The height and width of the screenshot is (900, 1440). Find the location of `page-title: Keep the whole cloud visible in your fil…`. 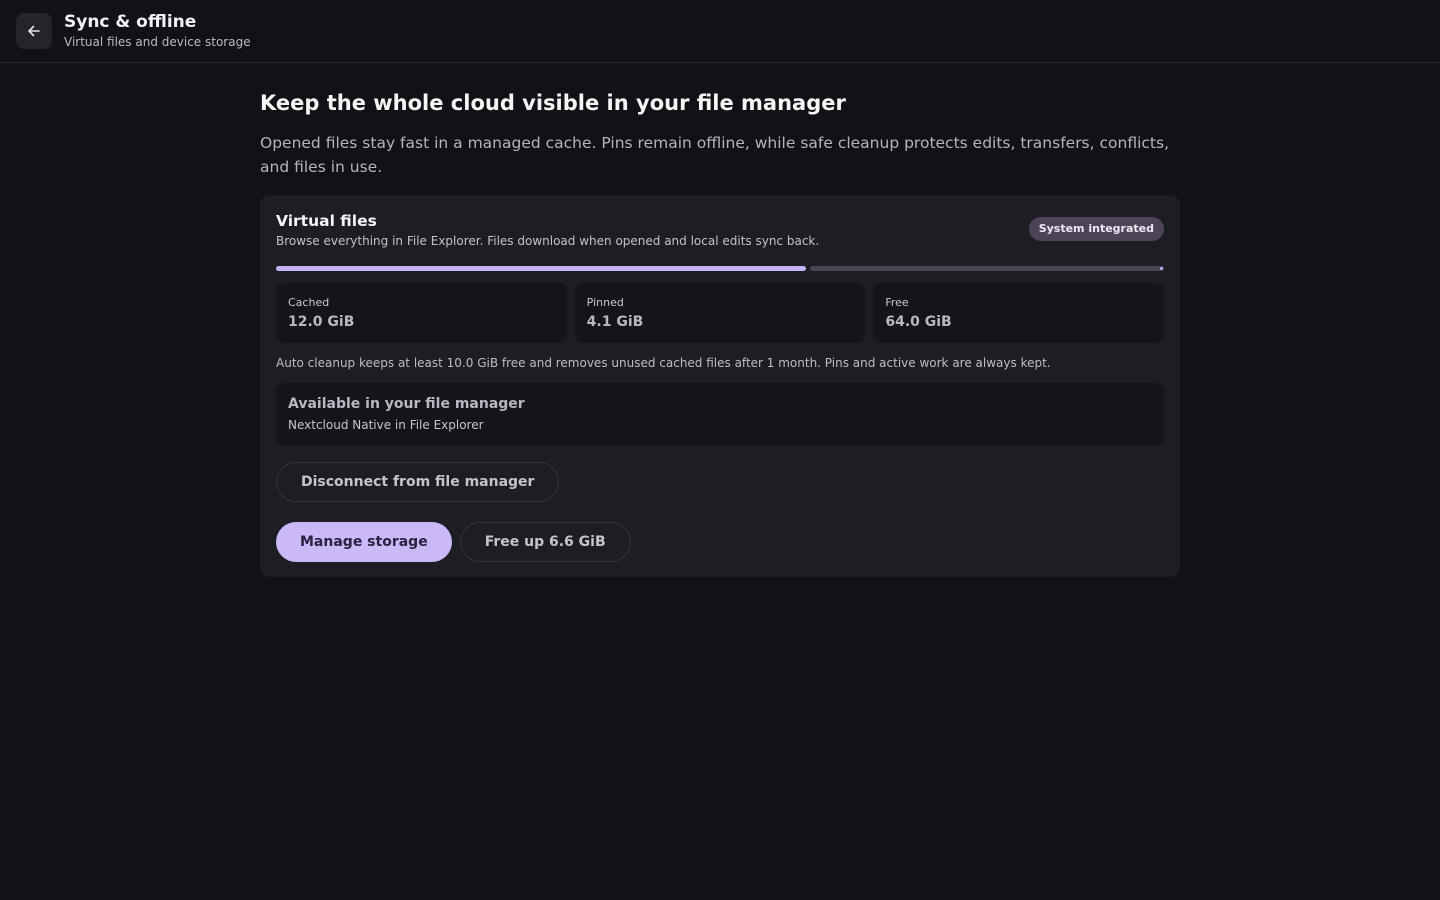

page-title: Keep the whole cloud visible in your fil… is located at coordinates (553, 103).